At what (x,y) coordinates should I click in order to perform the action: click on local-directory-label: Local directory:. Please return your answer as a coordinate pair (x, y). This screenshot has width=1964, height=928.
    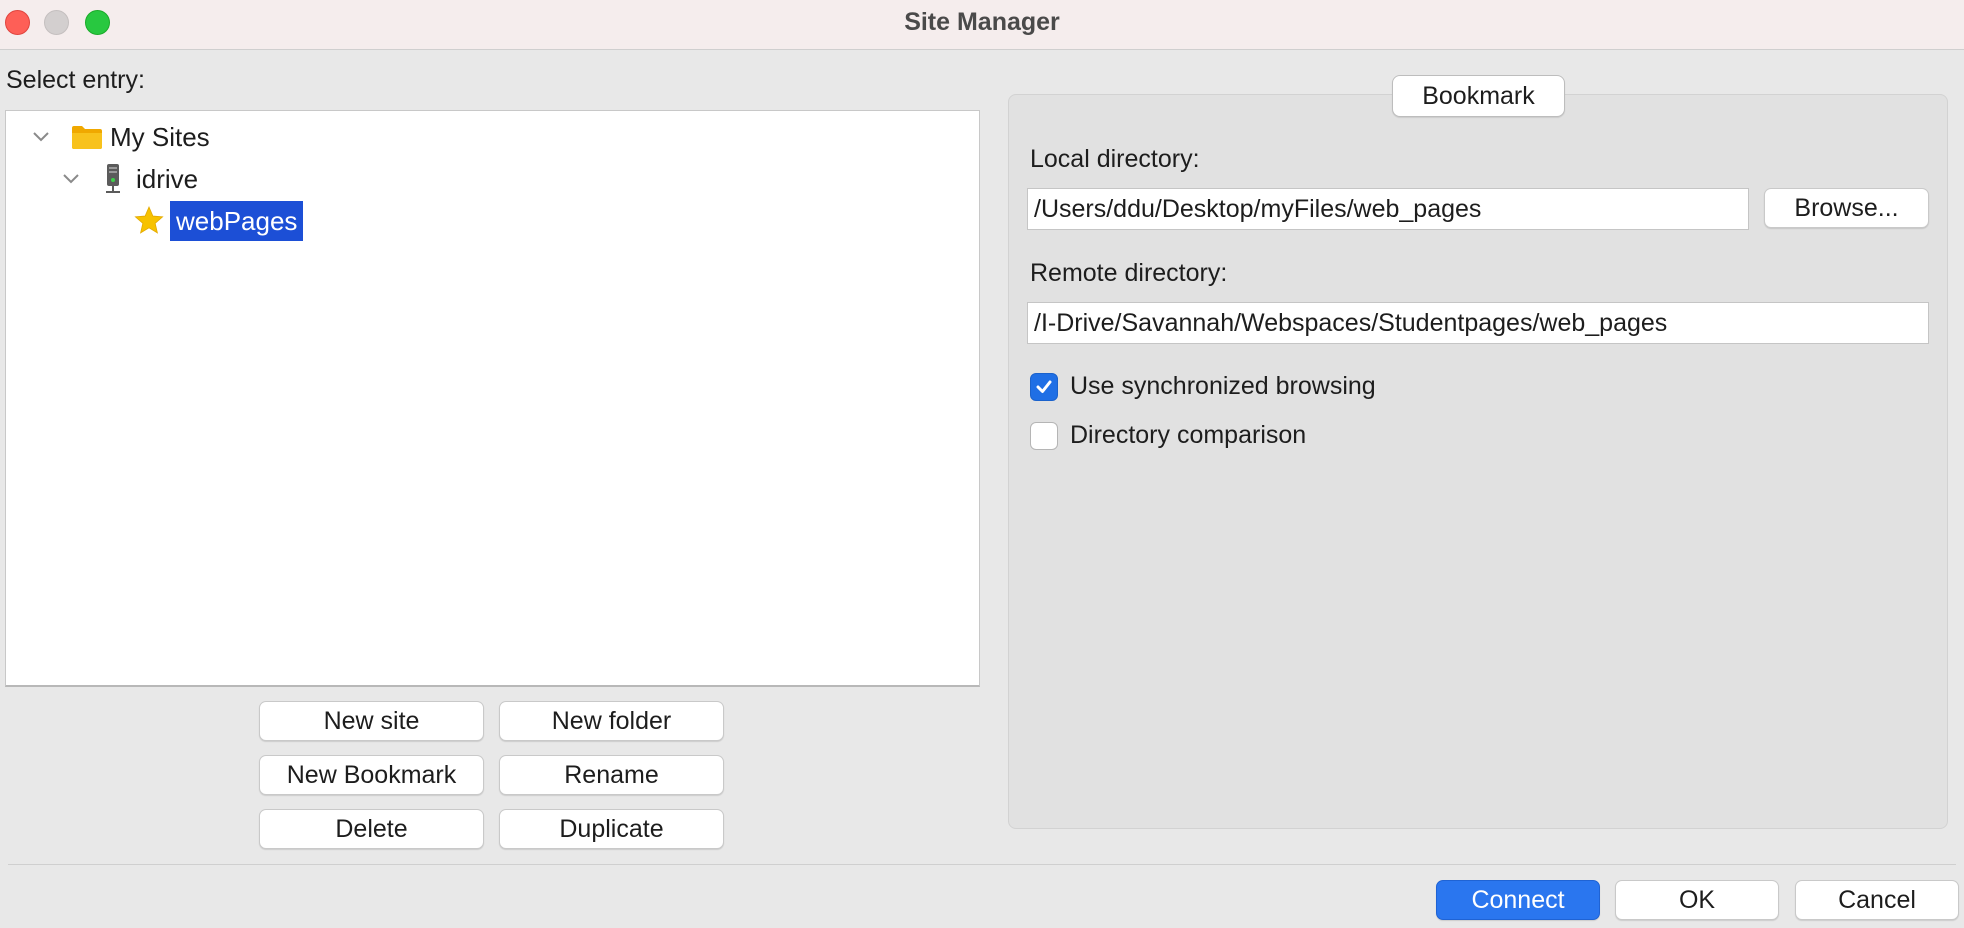
    Looking at the image, I should click on (1115, 159).